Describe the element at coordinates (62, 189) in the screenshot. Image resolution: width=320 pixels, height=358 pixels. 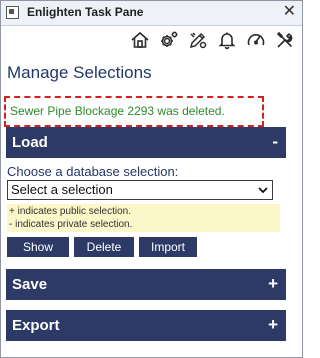
I see `selection-dropdown-value: Select a selection` at that location.